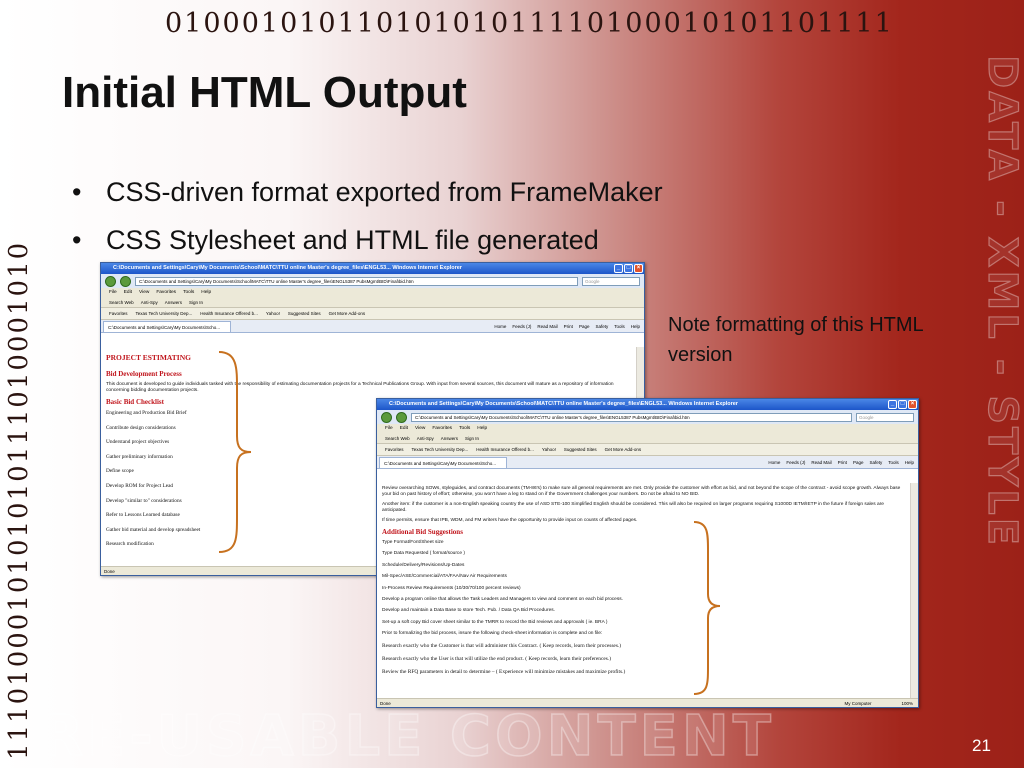 Image resolution: width=1024 pixels, height=768 pixels. Describe the element at coordinates (144, 374) in the screenshot. I see `content-subheading: Bid Development Process` at that location.